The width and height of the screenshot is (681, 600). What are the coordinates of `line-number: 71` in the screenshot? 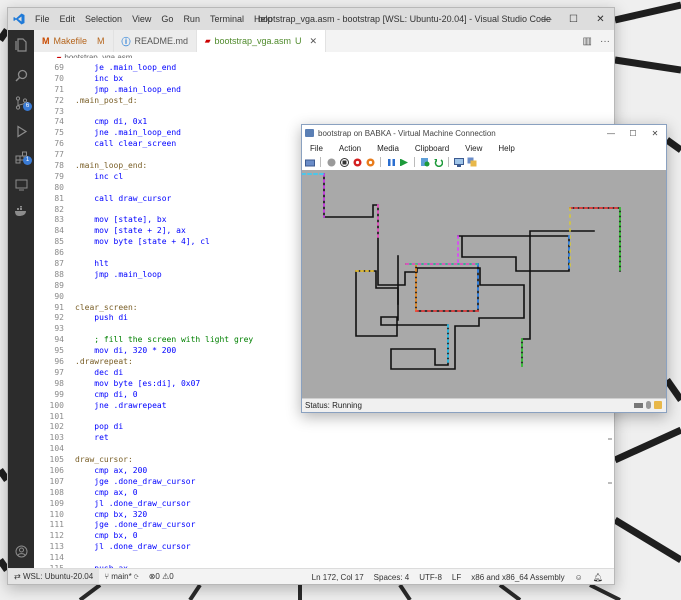 It's located at (59, 89).